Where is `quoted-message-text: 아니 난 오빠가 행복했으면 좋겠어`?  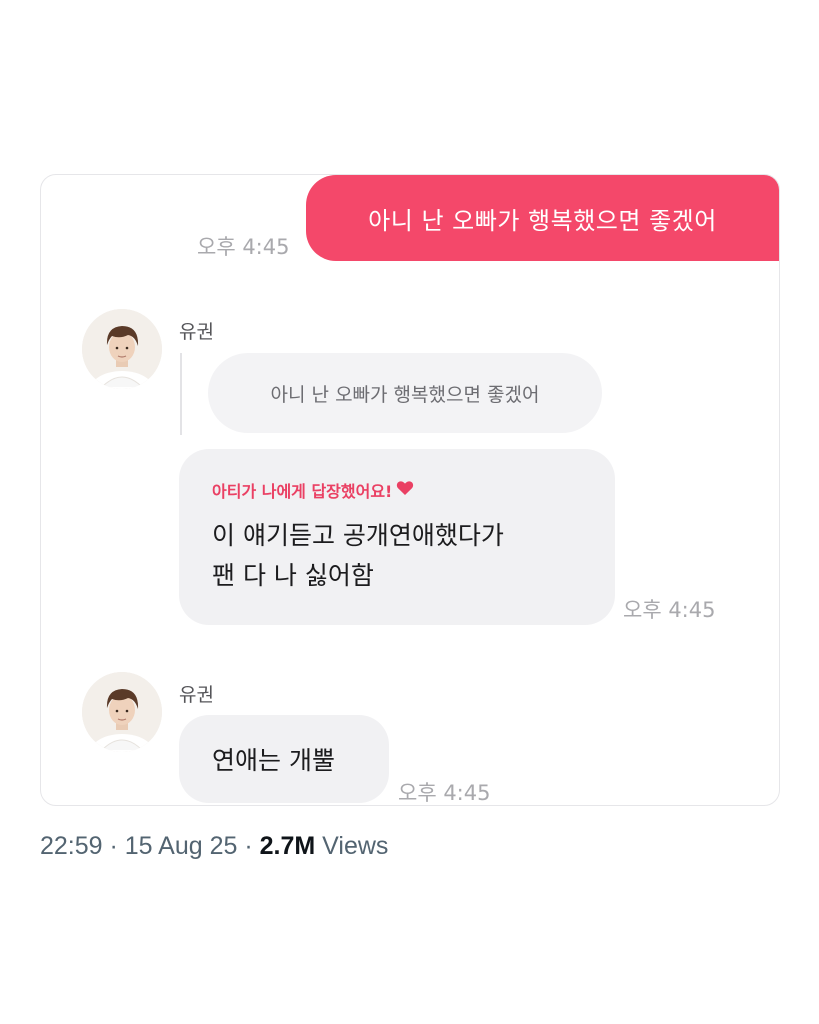
quoted-message-text: 아니 난 오빠가 행복했으면 좋겠어 is located at coordinates (405, 394).